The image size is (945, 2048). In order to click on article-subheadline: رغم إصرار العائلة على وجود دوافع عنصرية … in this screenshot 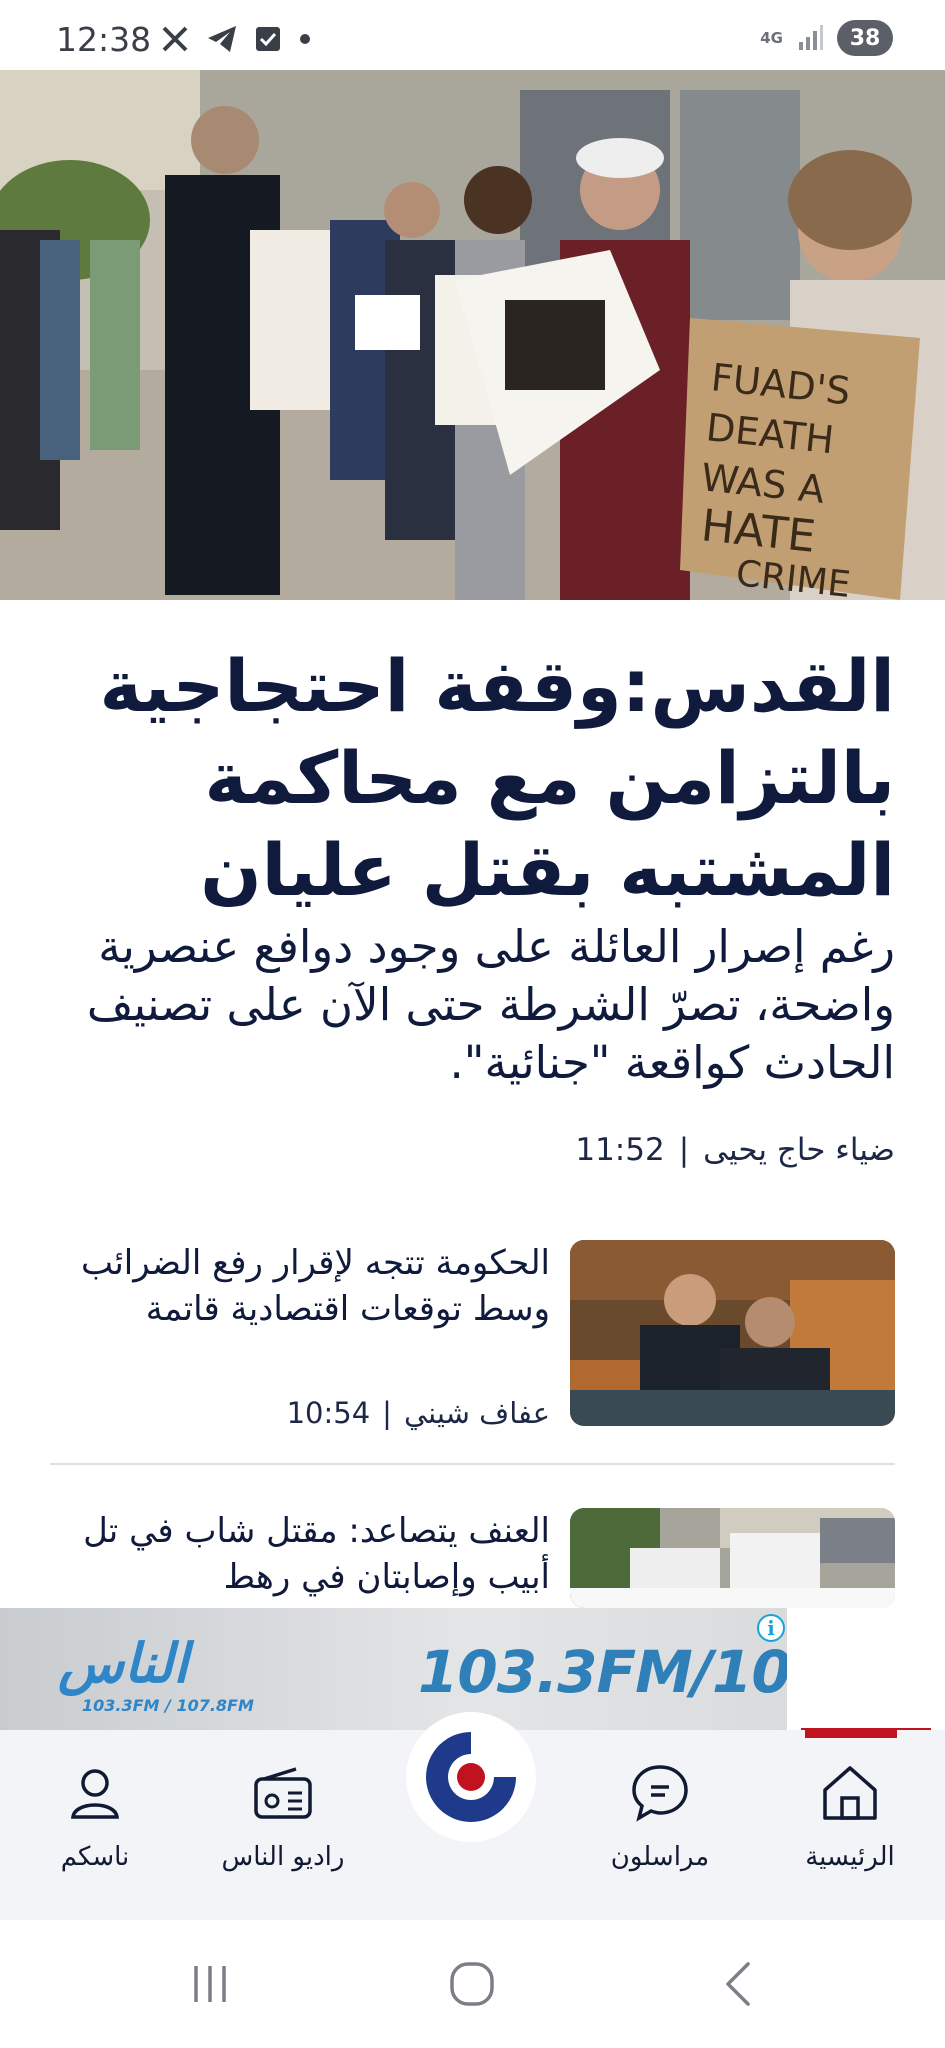, I will do `click(490, 1004)`.